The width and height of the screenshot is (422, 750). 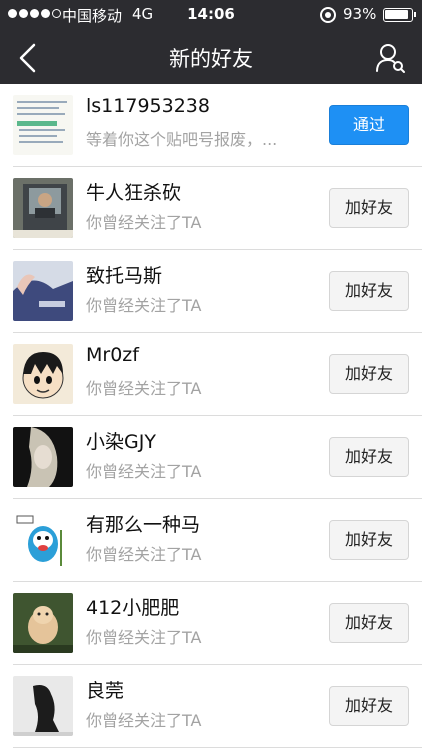 I want to click on request-name: 致托马斯, so click(x=124, y=276).